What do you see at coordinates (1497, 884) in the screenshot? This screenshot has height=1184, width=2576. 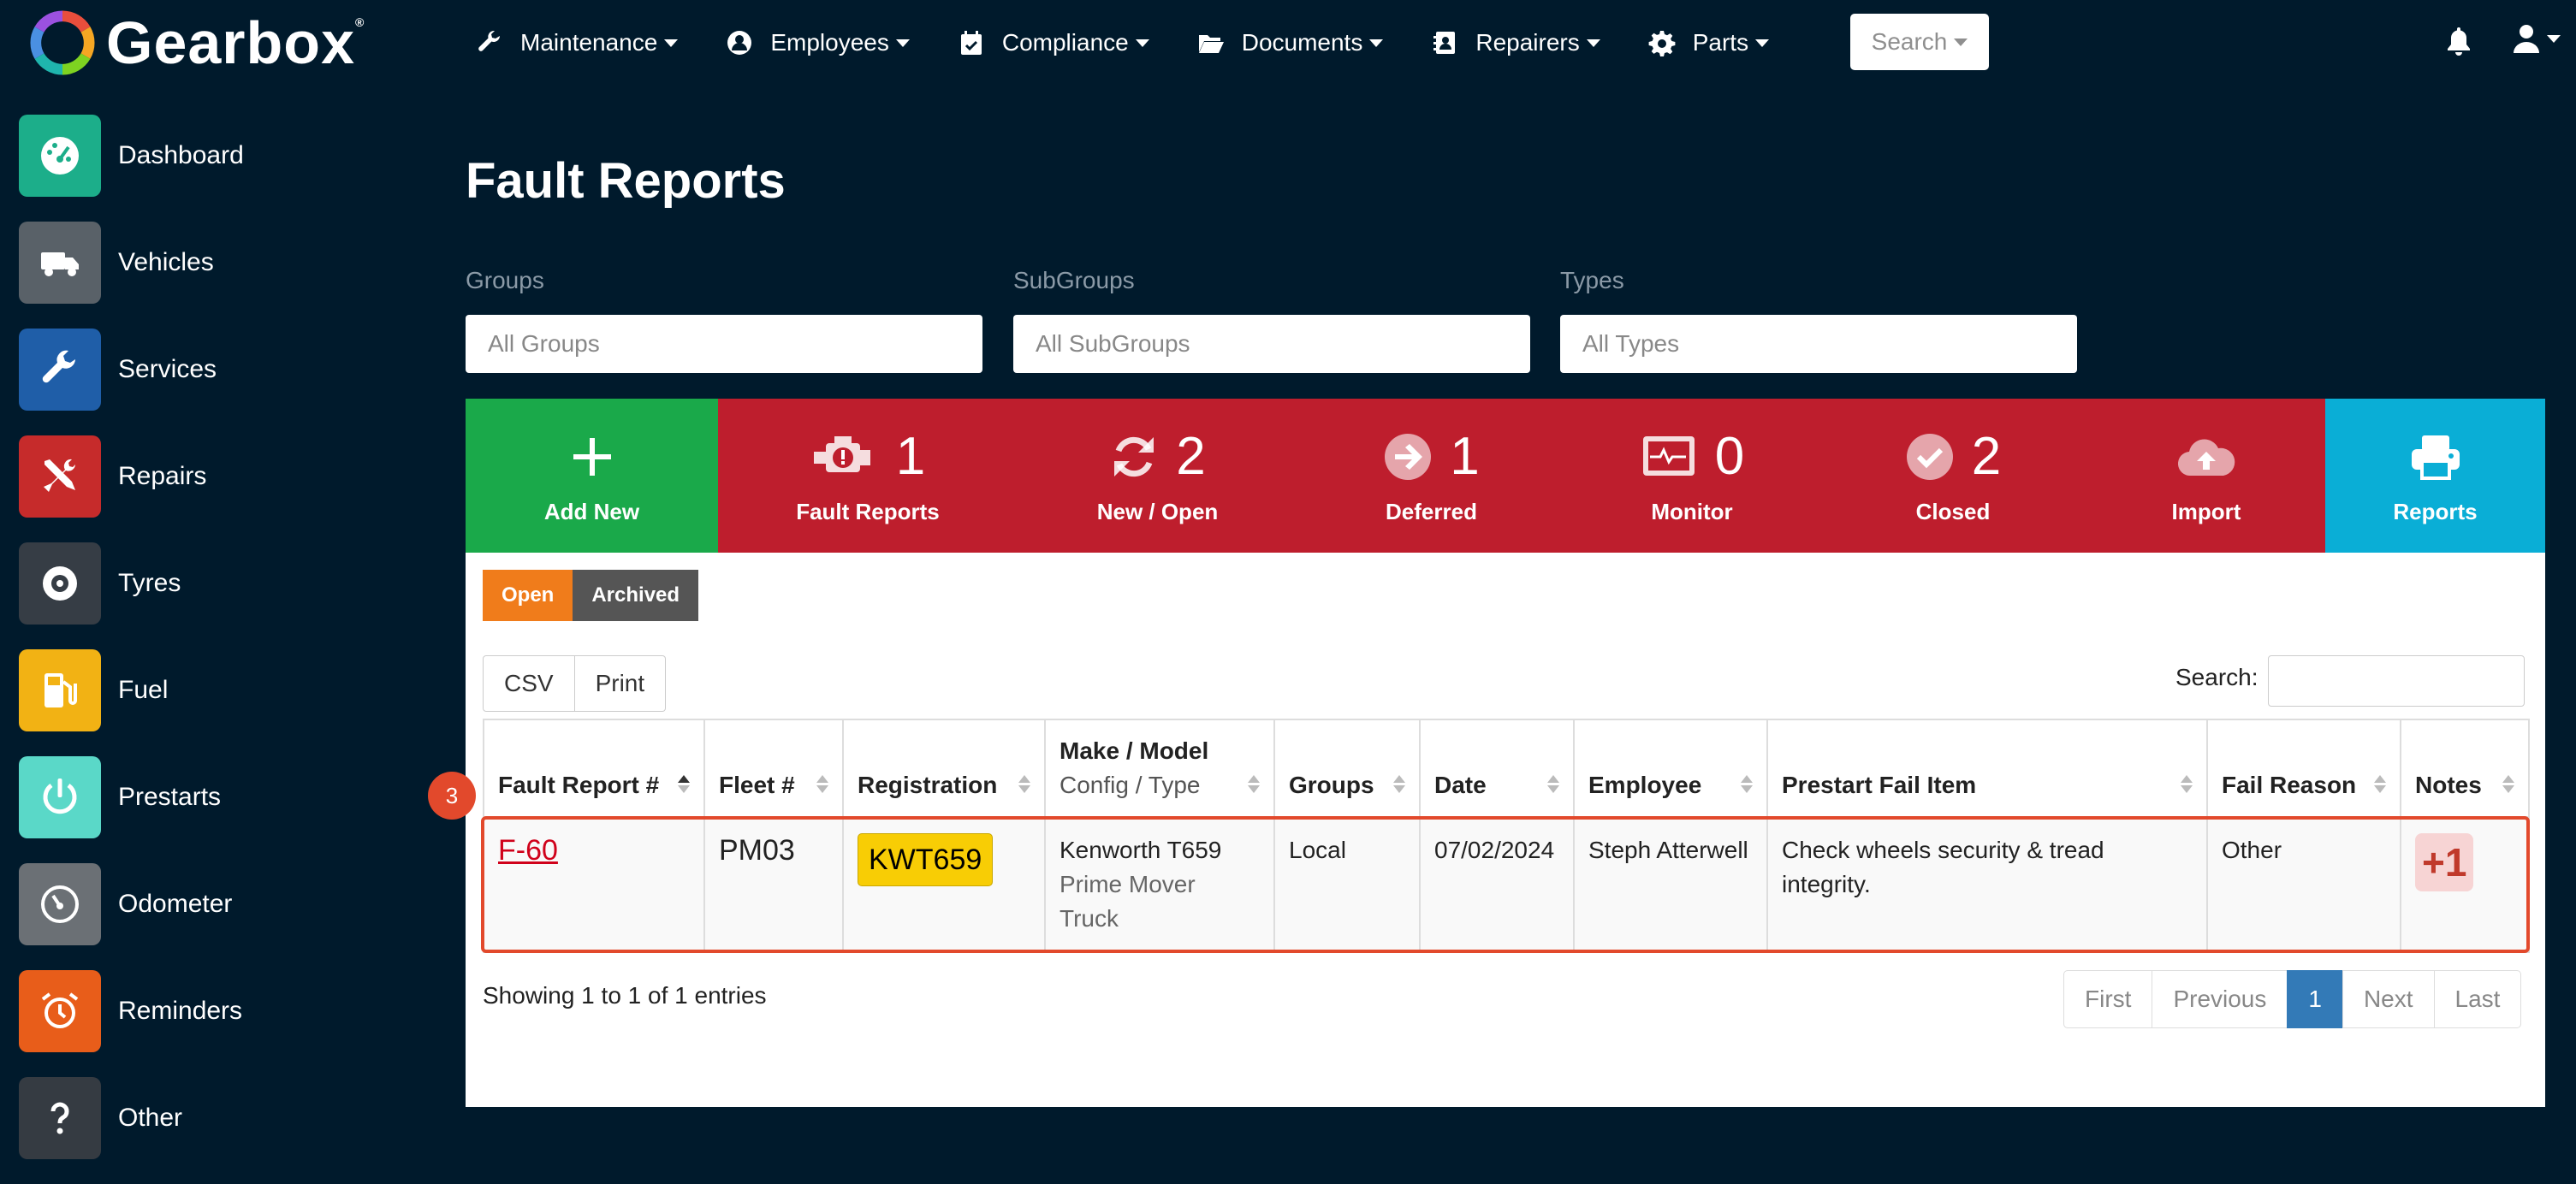 I see `cell-date: 07/02/2024` at bounding box center [1497, 884].